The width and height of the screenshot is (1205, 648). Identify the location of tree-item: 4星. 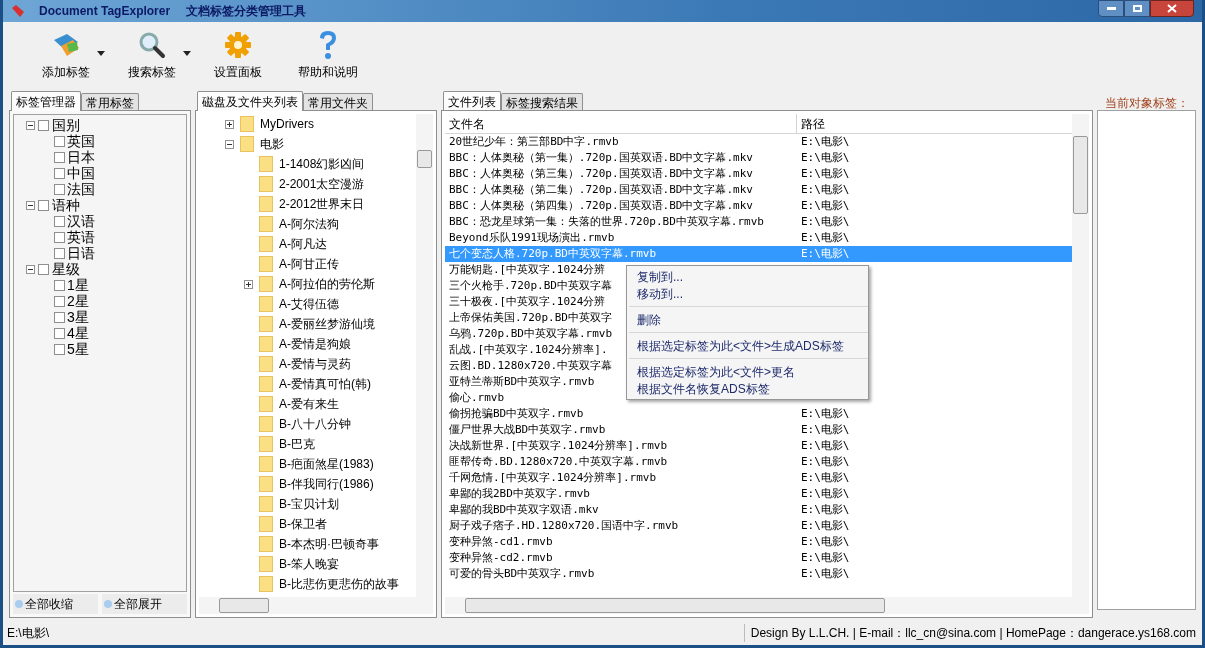
(78, 333).